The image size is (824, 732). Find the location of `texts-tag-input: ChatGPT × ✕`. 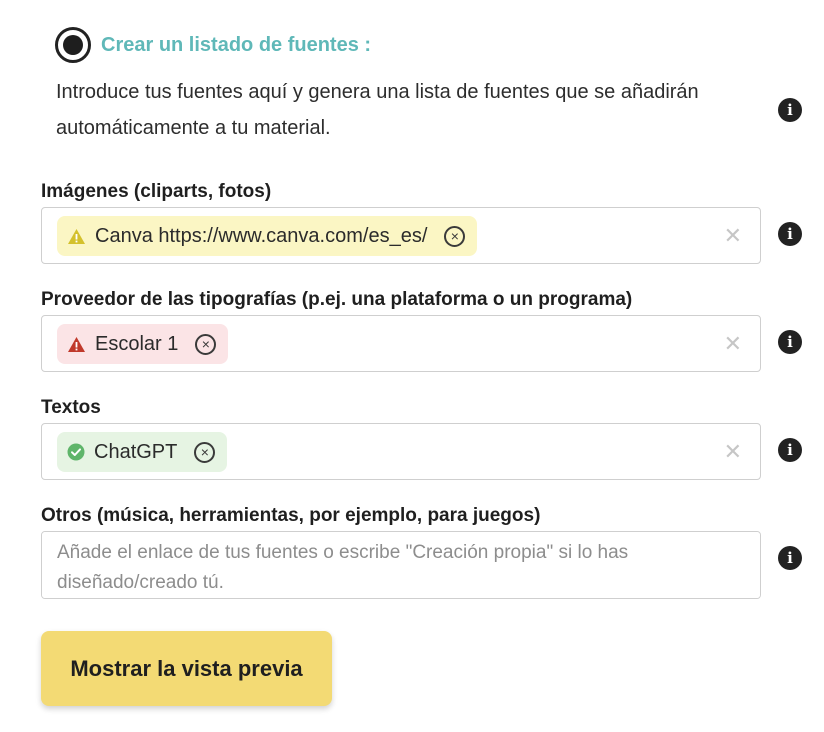

texts-tag-input: ChatGPT × ✕ is located at coordinates (401, 451).